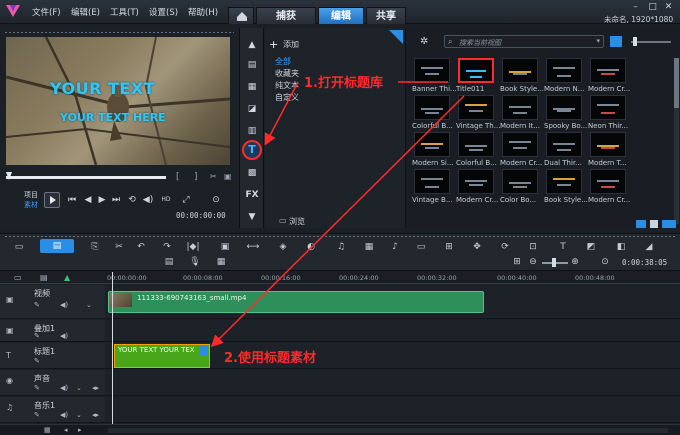 Image resolution: width=680 pixels, height=435 pixels. Describe the element at coordinates (178, 177) in the screenshot. I see `mark-in-icon: [` at that location.